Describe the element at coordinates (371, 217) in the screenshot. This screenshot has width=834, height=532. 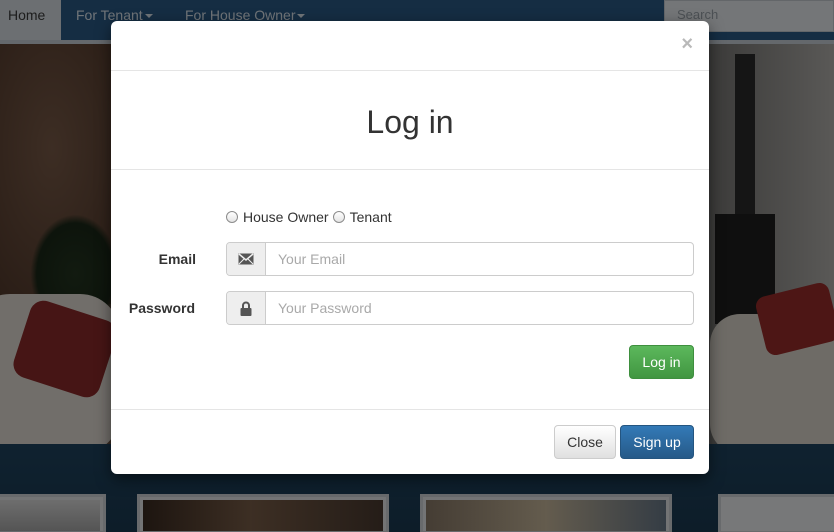
I see `radio-tenant-label: Tenant` at that location.